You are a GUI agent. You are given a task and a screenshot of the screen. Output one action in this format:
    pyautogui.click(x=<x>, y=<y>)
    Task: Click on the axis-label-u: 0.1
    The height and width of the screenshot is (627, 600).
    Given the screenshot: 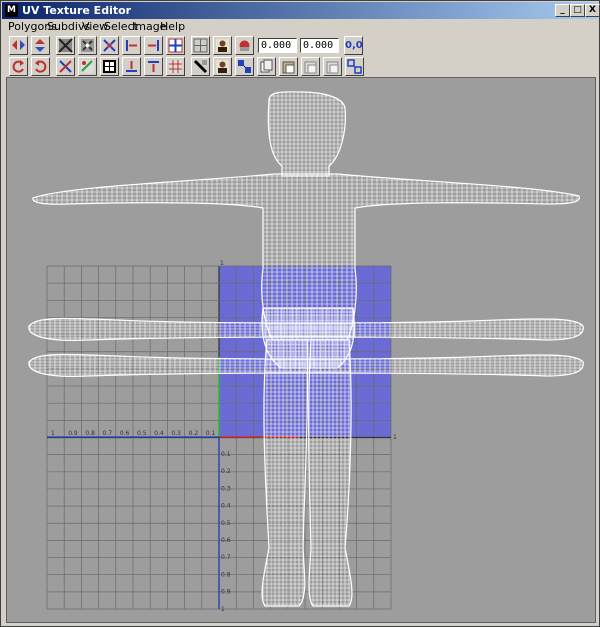 What is the action you would take?
    pyautogui.click(x=211, y=433)
    